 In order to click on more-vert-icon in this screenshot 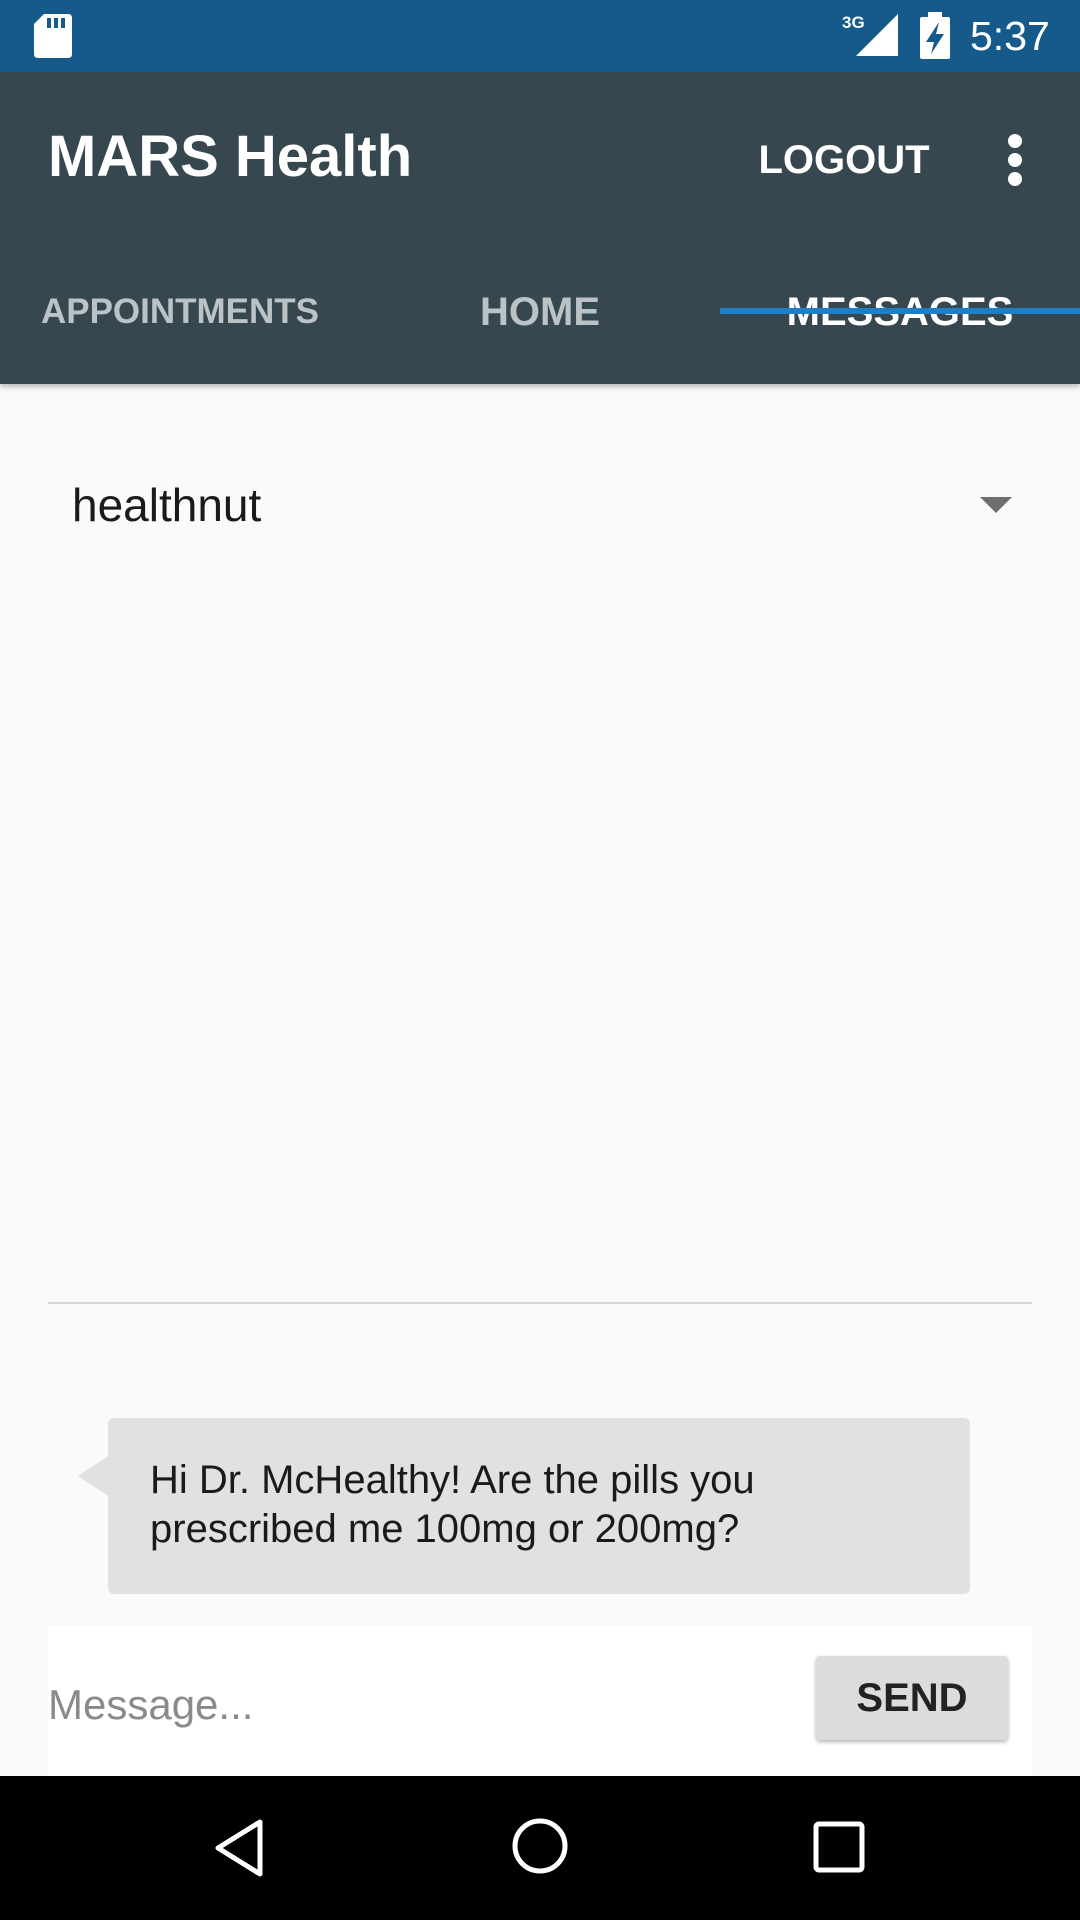, I will do `click(1015, 160)`.